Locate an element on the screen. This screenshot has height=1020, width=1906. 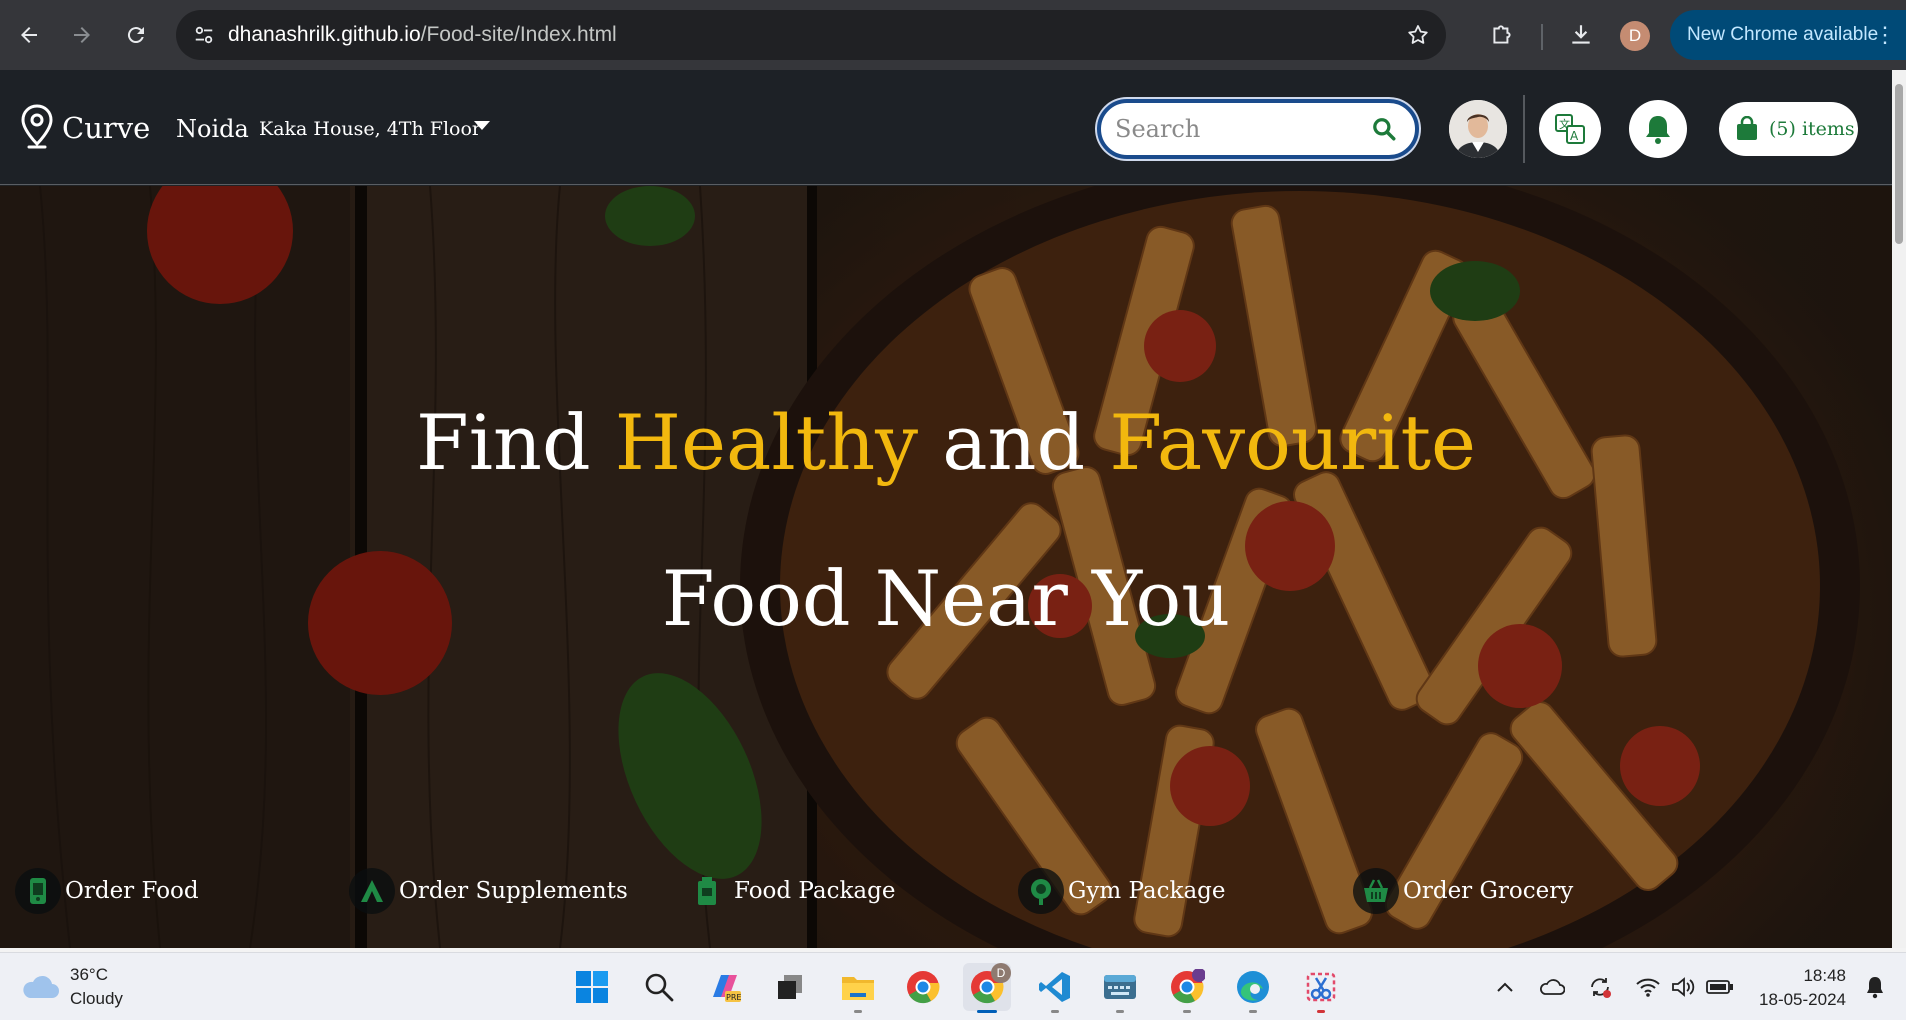
notification-bell-icon is located at coordinates (1875, 987).